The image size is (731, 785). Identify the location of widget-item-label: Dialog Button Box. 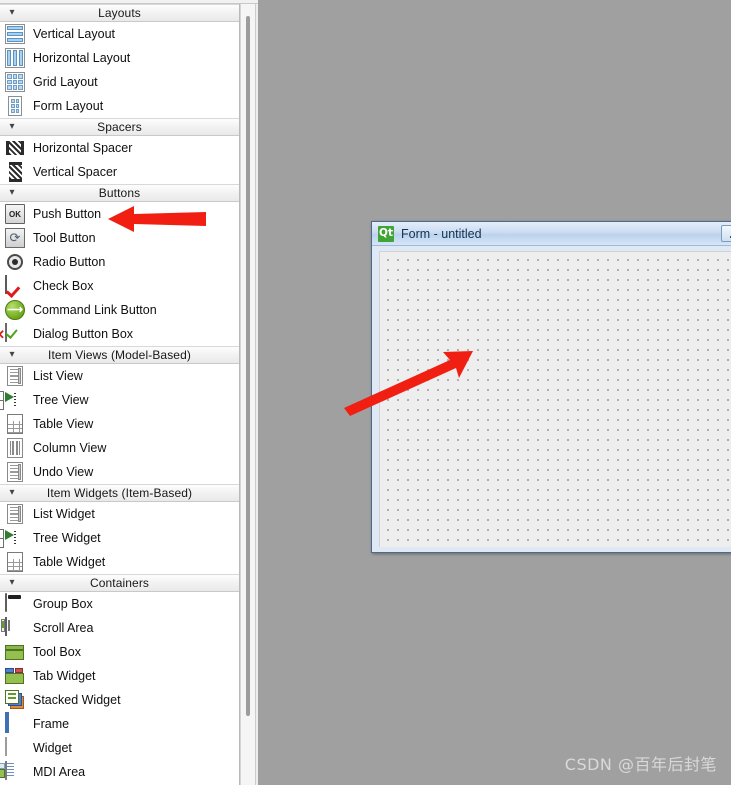
(83, 334).